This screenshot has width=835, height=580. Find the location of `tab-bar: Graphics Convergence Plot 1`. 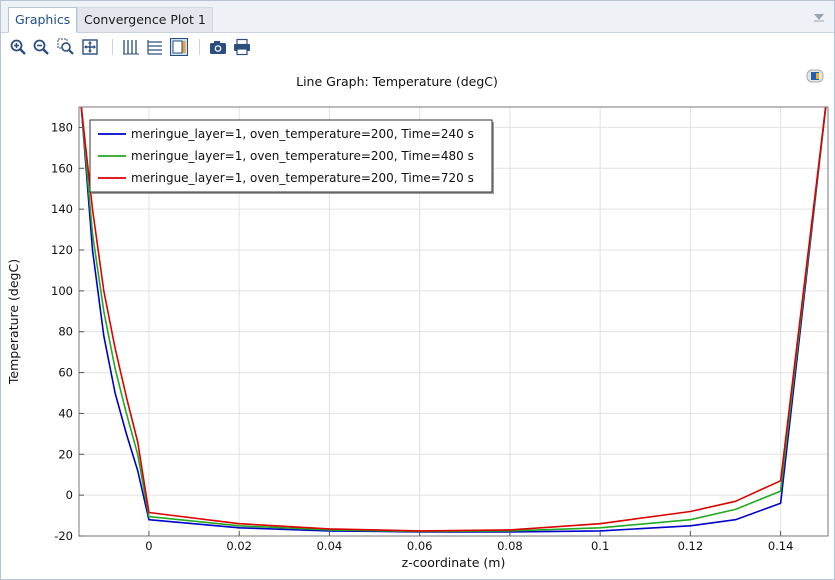

tab-bar: Graphics Convergence Plot 1 is located at coordinates (417, 17).